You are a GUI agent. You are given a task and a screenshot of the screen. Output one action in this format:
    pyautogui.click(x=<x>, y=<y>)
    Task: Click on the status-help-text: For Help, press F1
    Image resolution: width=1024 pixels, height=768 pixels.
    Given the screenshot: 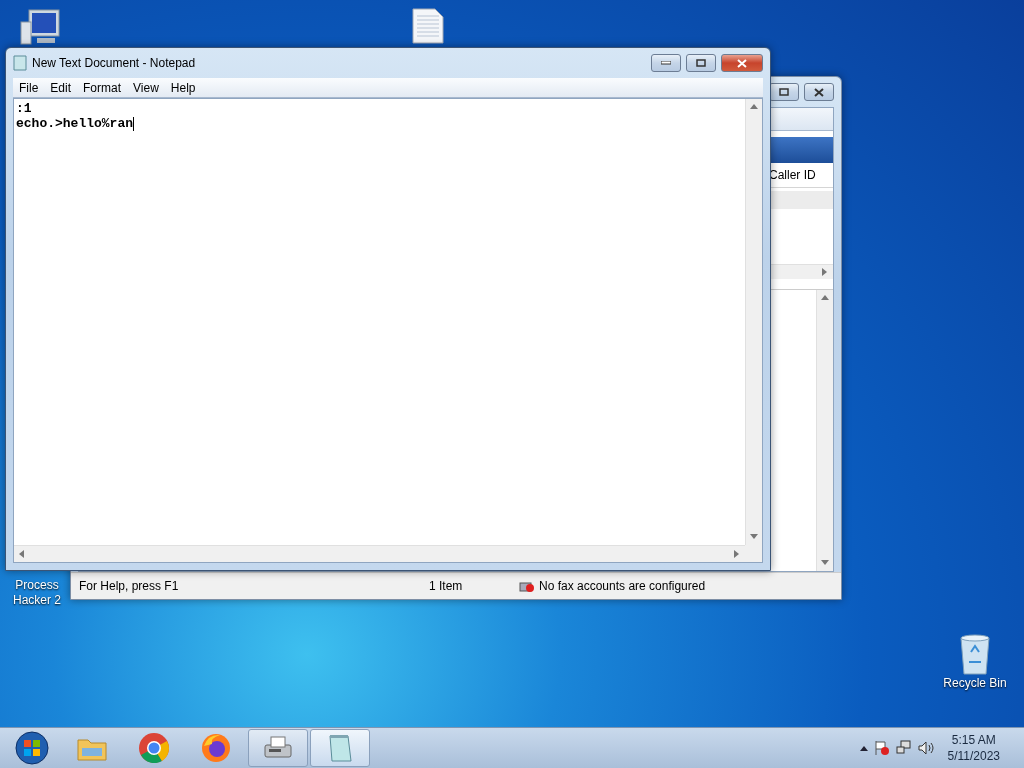 What is the action you would take?
    pyautogui.click(x=129, y=586)
    